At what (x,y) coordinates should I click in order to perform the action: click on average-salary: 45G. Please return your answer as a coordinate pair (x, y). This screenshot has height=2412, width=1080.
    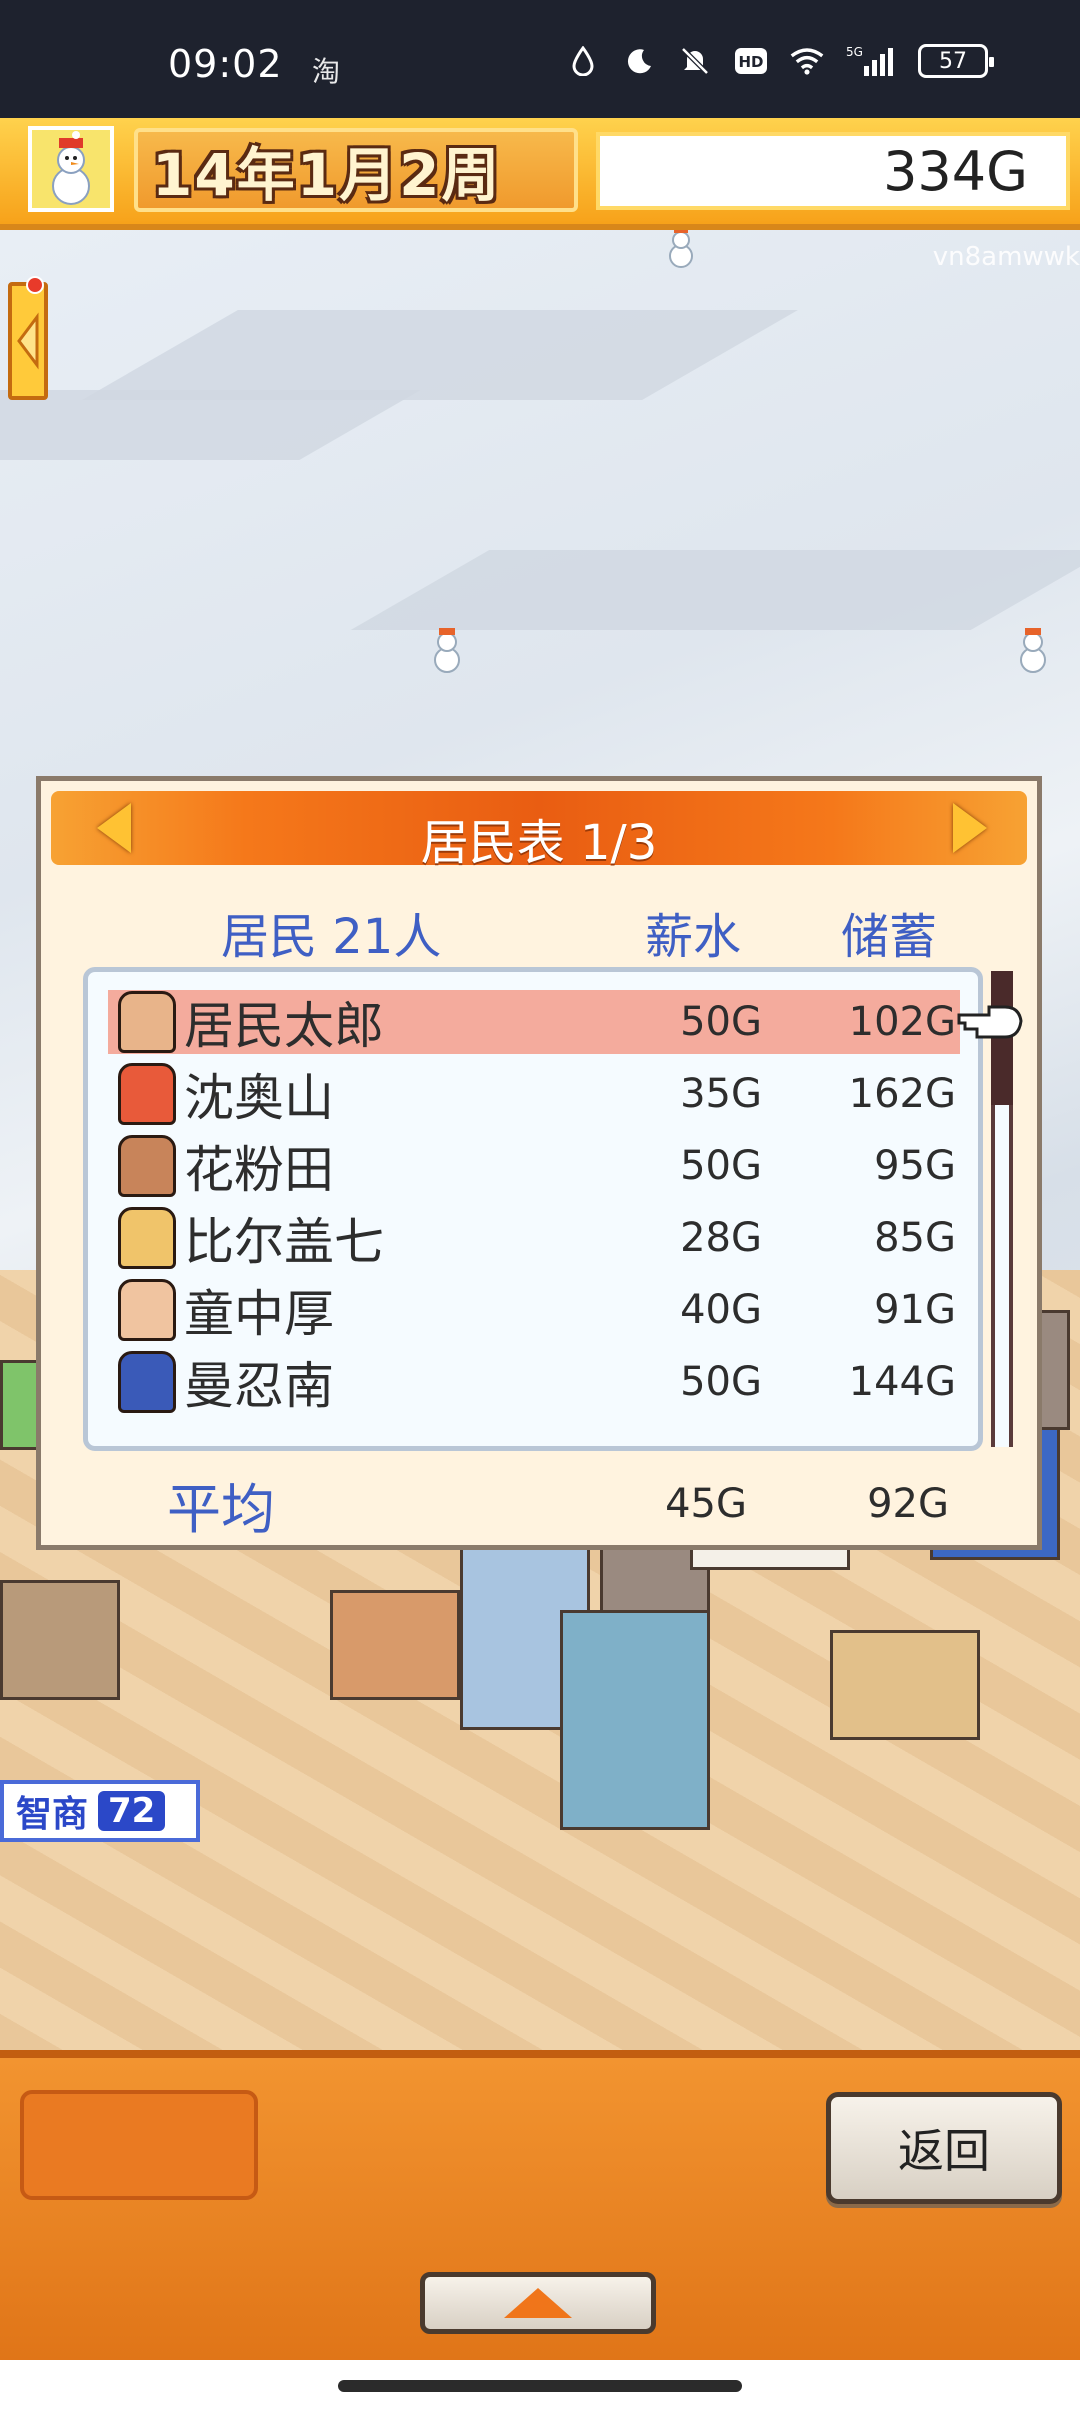
    Looking at the image, I should click on (706, 1504).